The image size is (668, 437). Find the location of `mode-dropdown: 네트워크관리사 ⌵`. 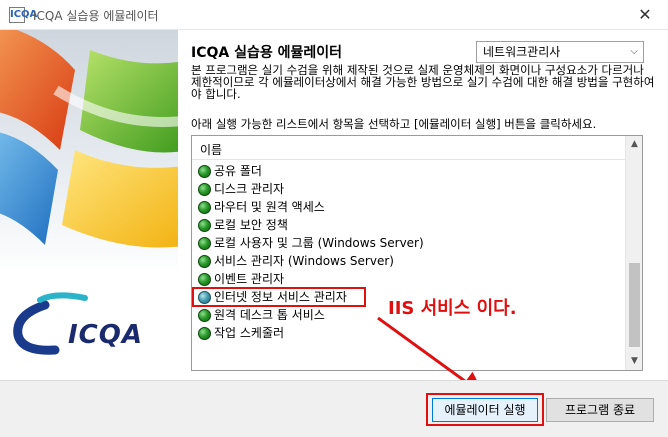

mode-dropdown: 네트워크관리사 ⌵ is located at coordinates (560, 52).